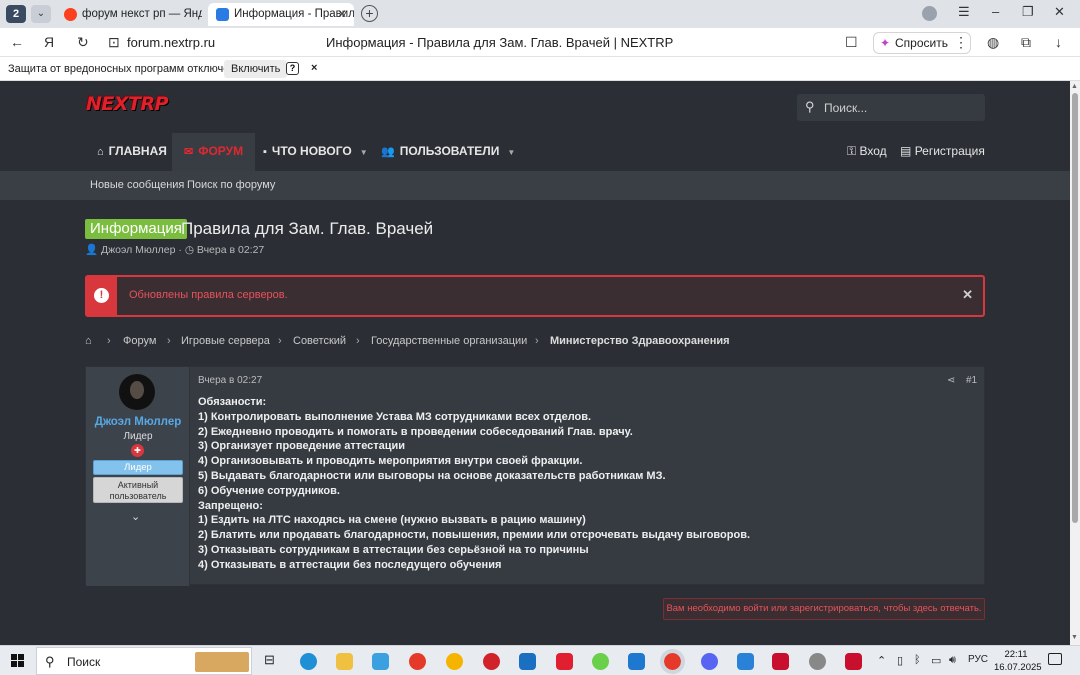 The width and height of the screenshot is (1080, 675). Describe the element at coordinates (132, 152) in the screenshot. I see `nav-home: ⌂ ГЛАВНАЯ` at that location.